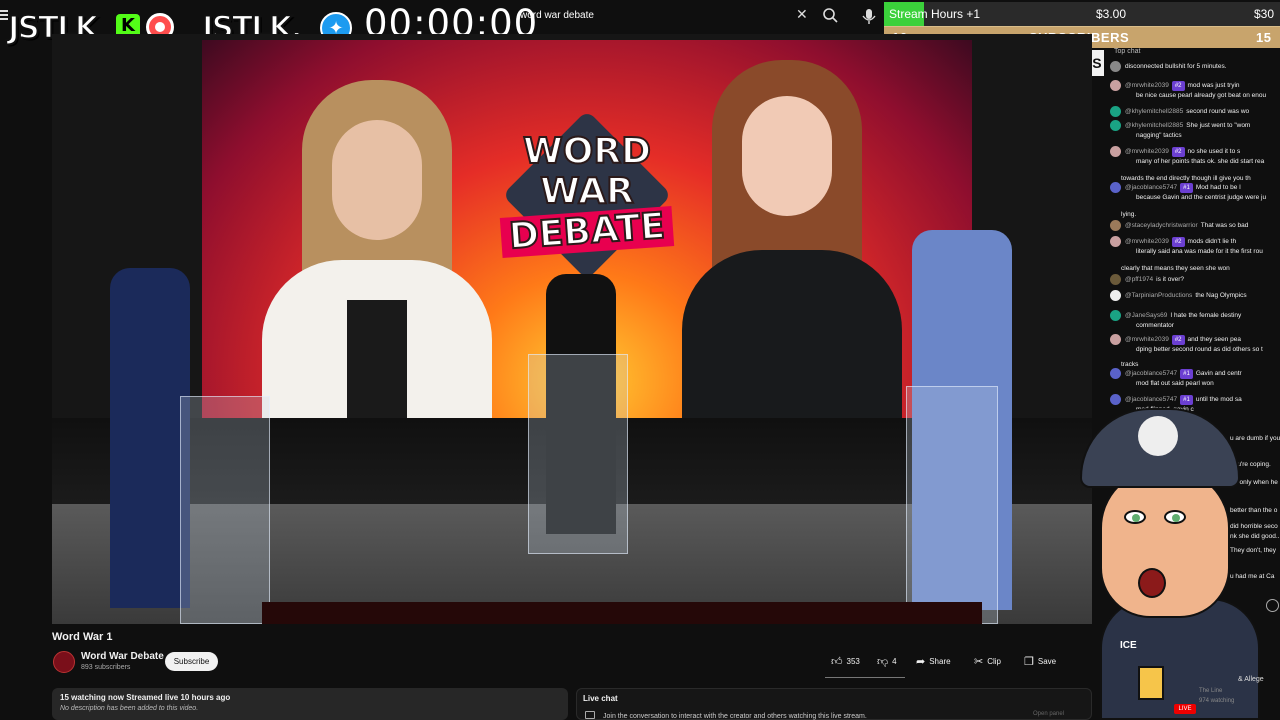 The height and width of the screenshot is (720, 1280). Describe the element at coordinates (1214, 340) in the screenshot. I see `chat-text: and they seen pea` at that location.